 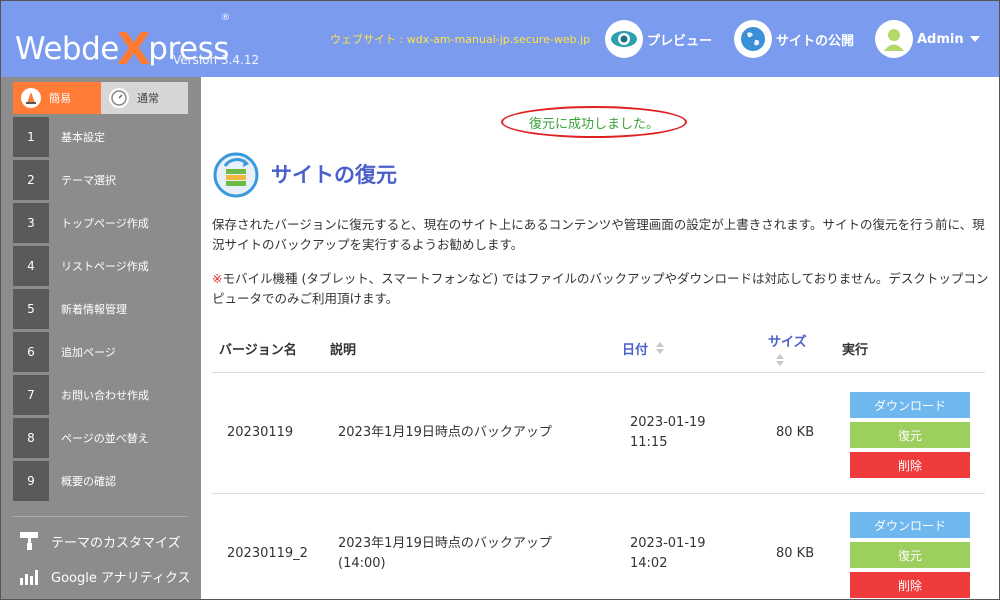 What do you see at coordinates (31, 137) in the screenshot?
I see `step-number: 1` at bounding box center [31, 137].